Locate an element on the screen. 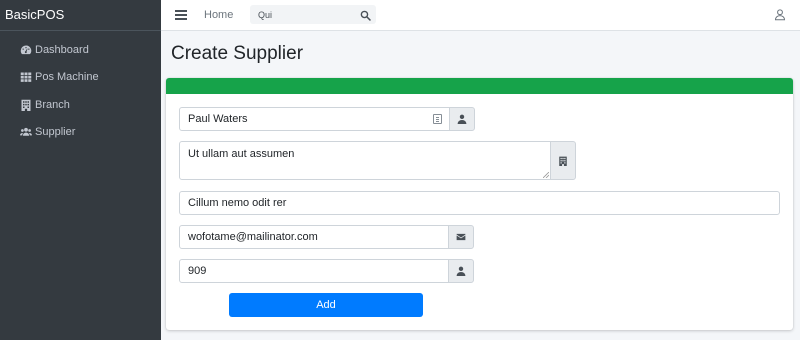 The height and width of the screenshot is (340, 800). sidebar-item-label: Dashboard is located at coordinates (62, 49).